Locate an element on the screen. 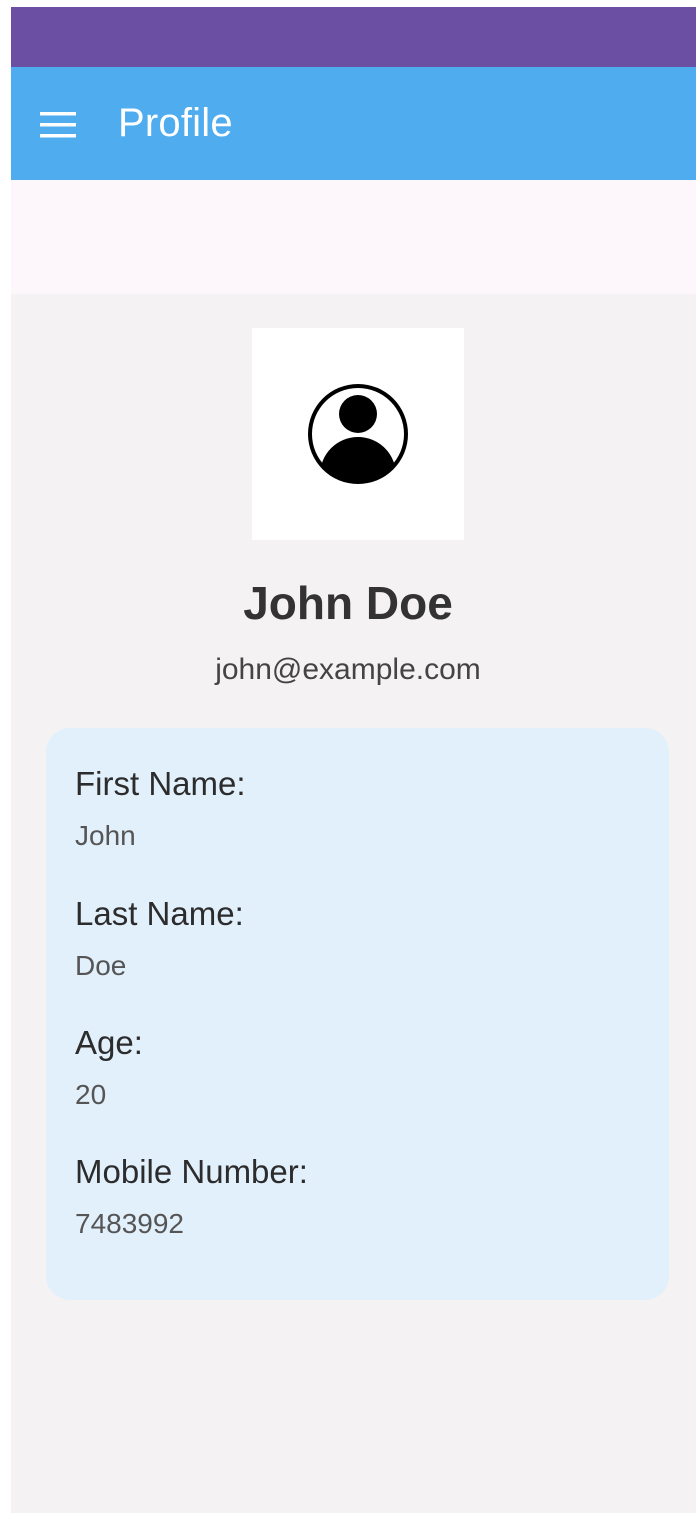 Image resolution: width=696 pixels, height=1513 pixels. field-label: Last Name: is located at coordinates (159, 913).